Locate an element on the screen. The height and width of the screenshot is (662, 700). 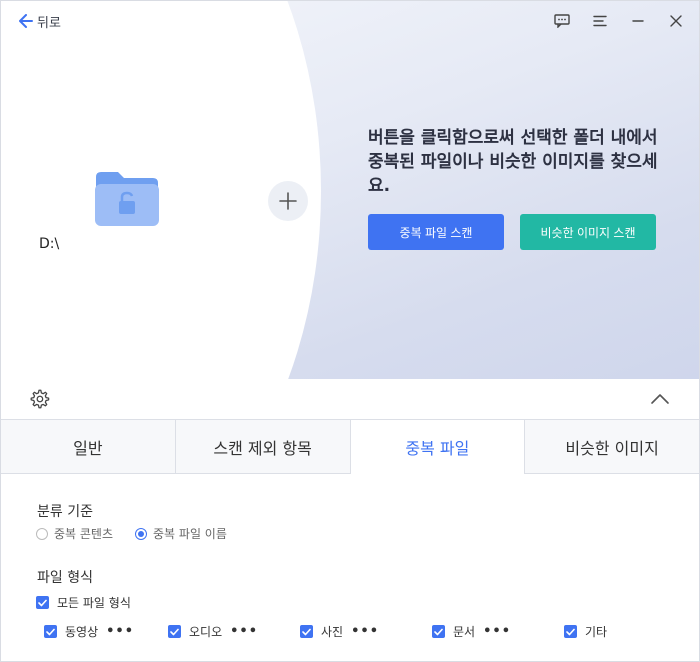
checkbox-other: 기타 is located at coordinates (585, 631).